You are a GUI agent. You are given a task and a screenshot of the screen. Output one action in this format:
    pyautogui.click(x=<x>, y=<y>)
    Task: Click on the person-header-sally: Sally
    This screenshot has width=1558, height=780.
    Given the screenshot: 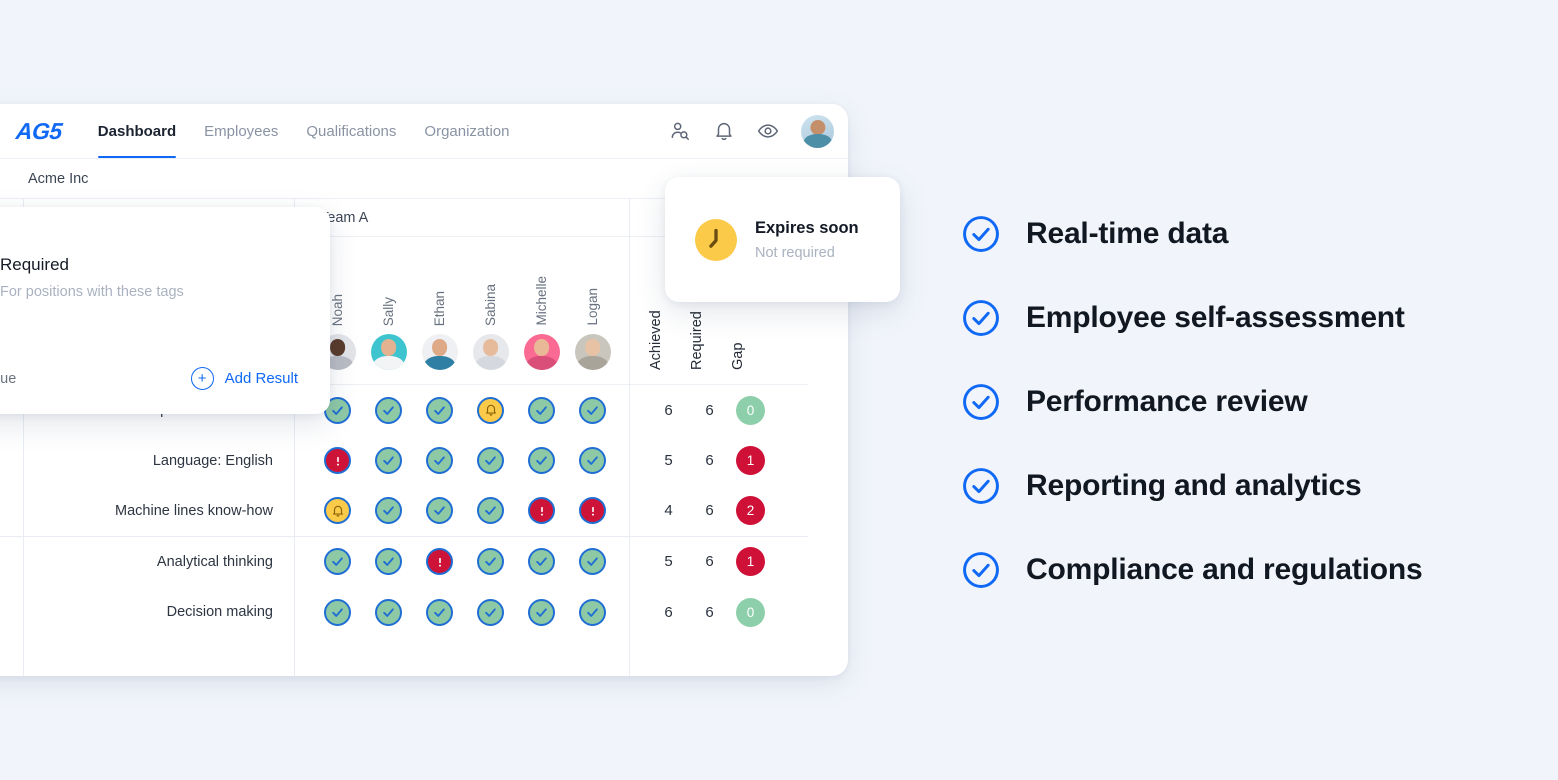 What is the action you would take?
    pyautogui.click(x=388, y=340)
    